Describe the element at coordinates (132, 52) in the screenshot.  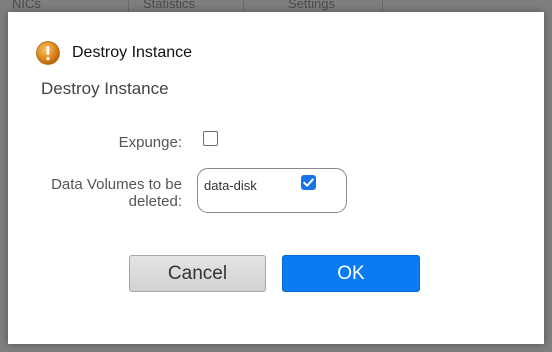
I see `dialog-title: Destroy Instance` at that location.